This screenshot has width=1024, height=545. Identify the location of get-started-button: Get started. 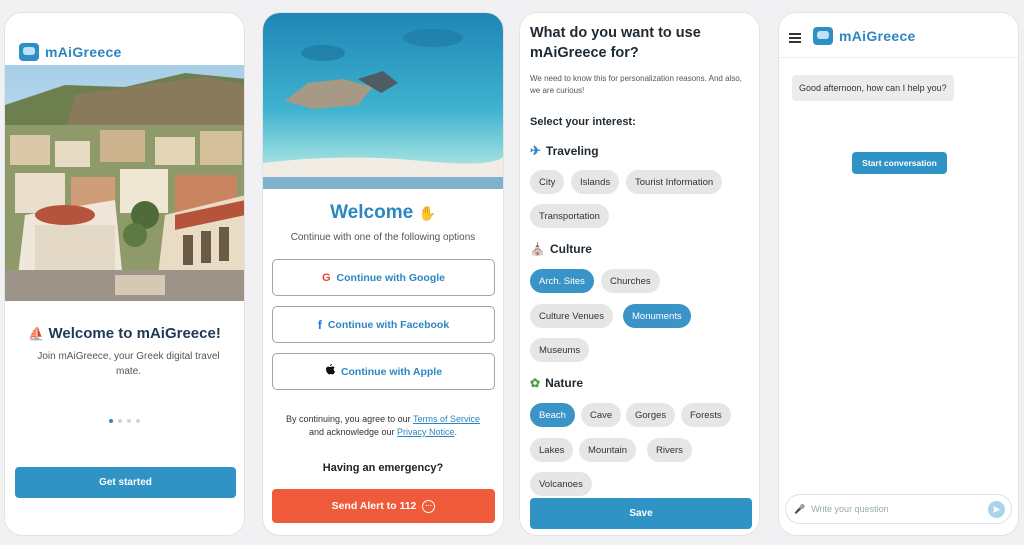
(125, 482).